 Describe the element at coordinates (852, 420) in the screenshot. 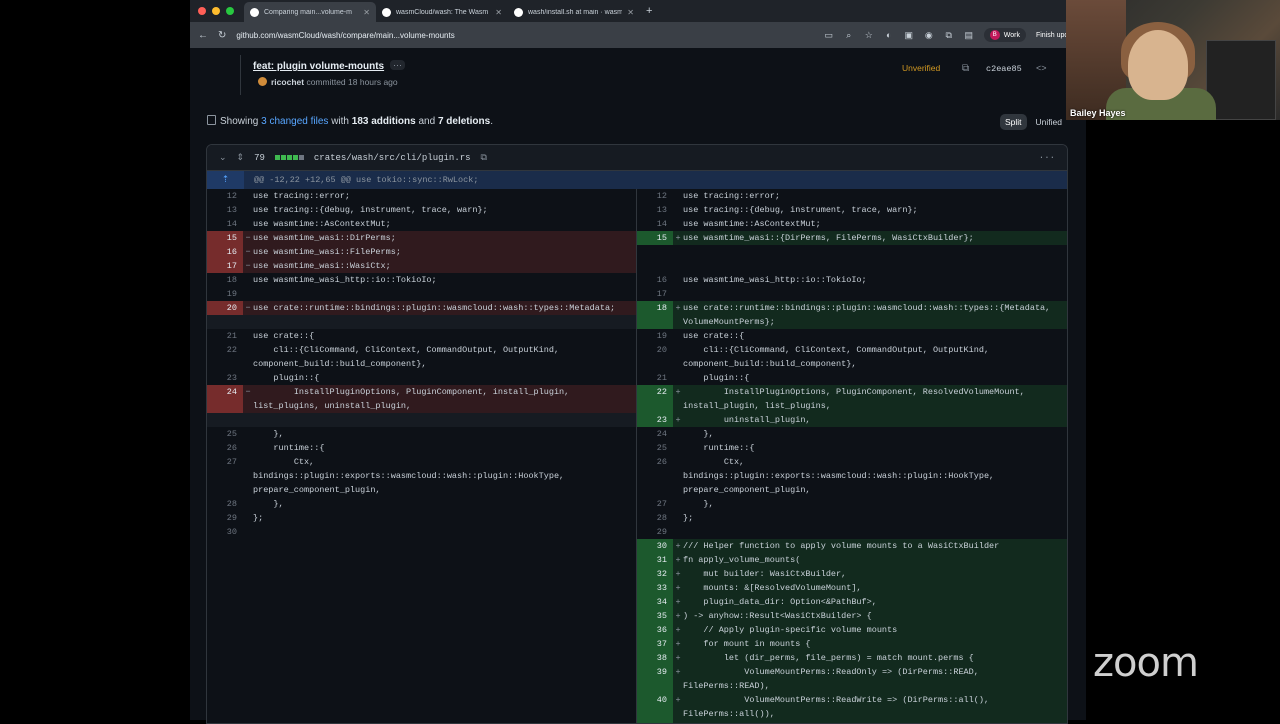

I see `diff-line: 23 + uninstall_plugin,` at that location.